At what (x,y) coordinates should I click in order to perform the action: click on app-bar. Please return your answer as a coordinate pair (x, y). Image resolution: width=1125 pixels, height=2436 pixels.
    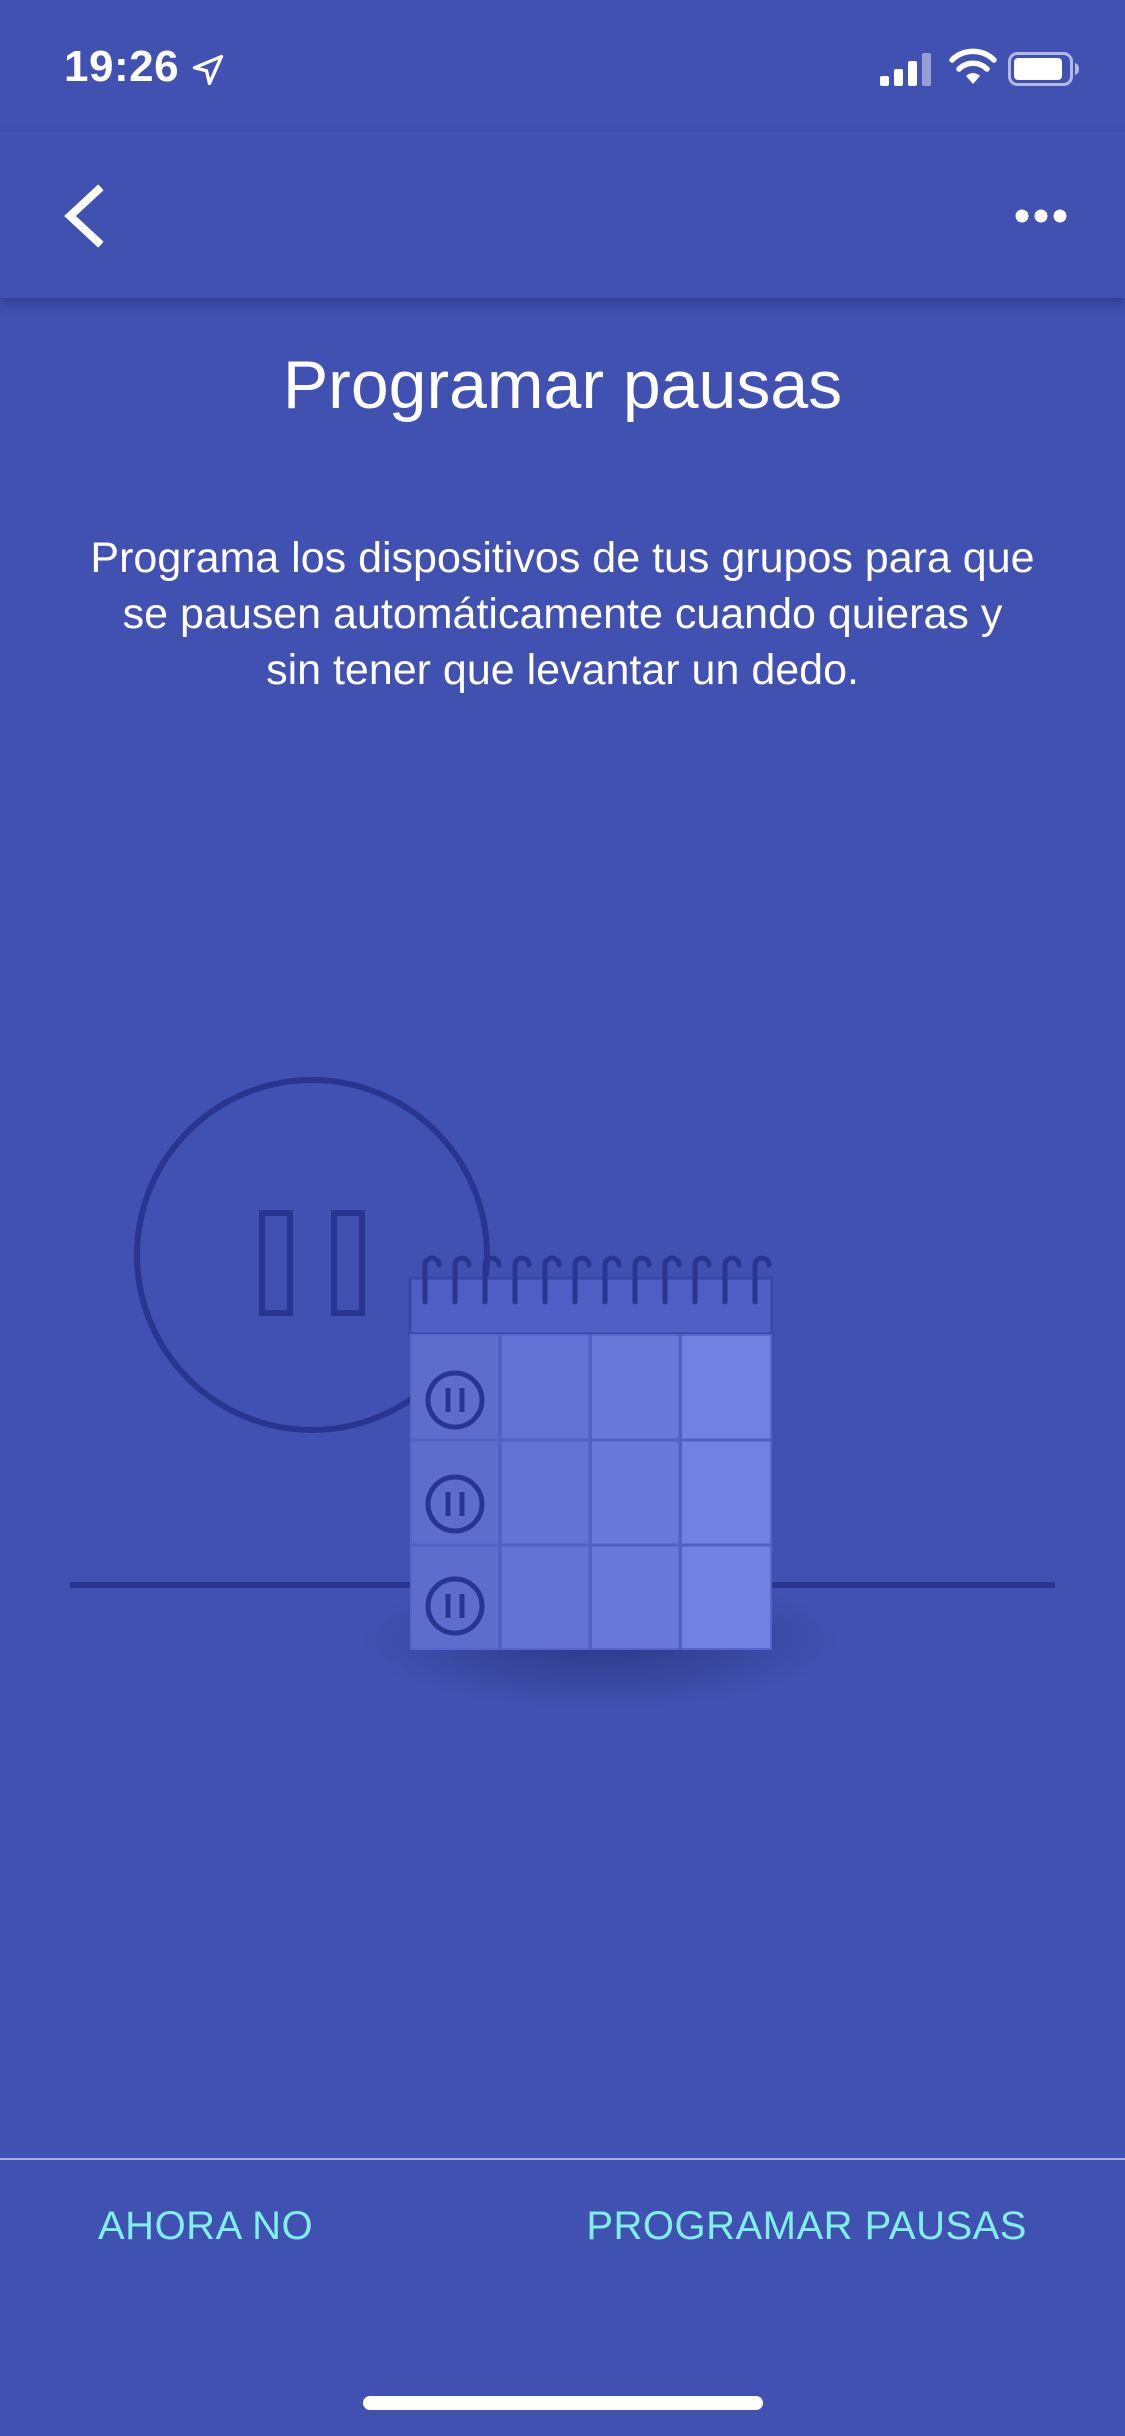
    Looking at the image, I should click on (562, 215).